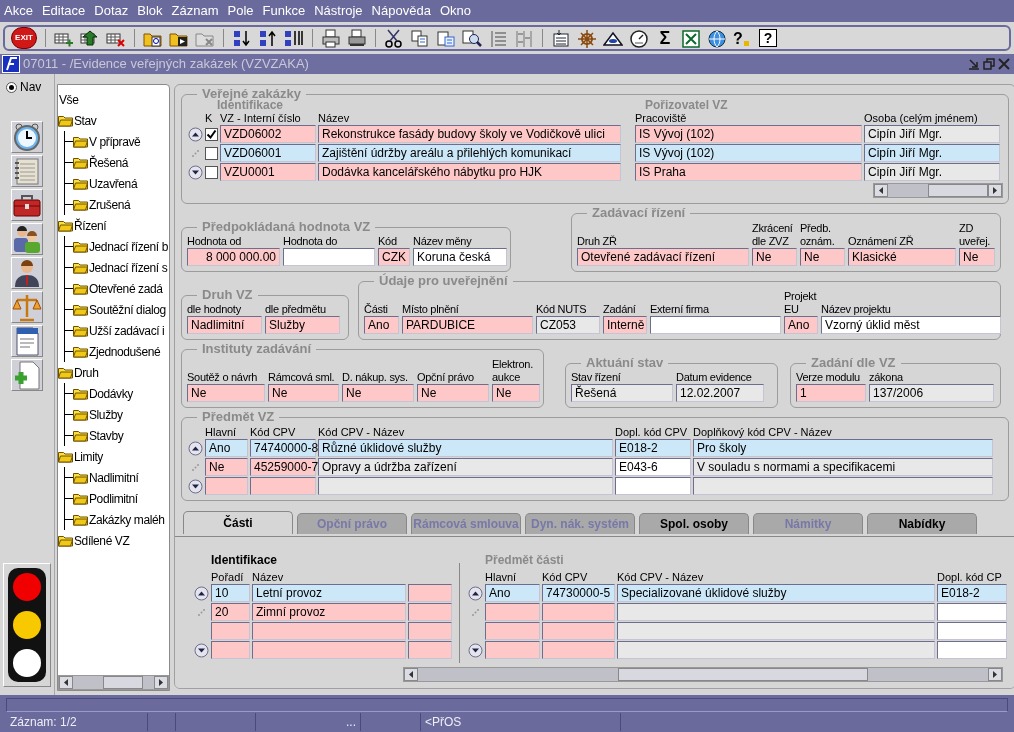  I want to click on scroll-down-button, so click(475, 650).